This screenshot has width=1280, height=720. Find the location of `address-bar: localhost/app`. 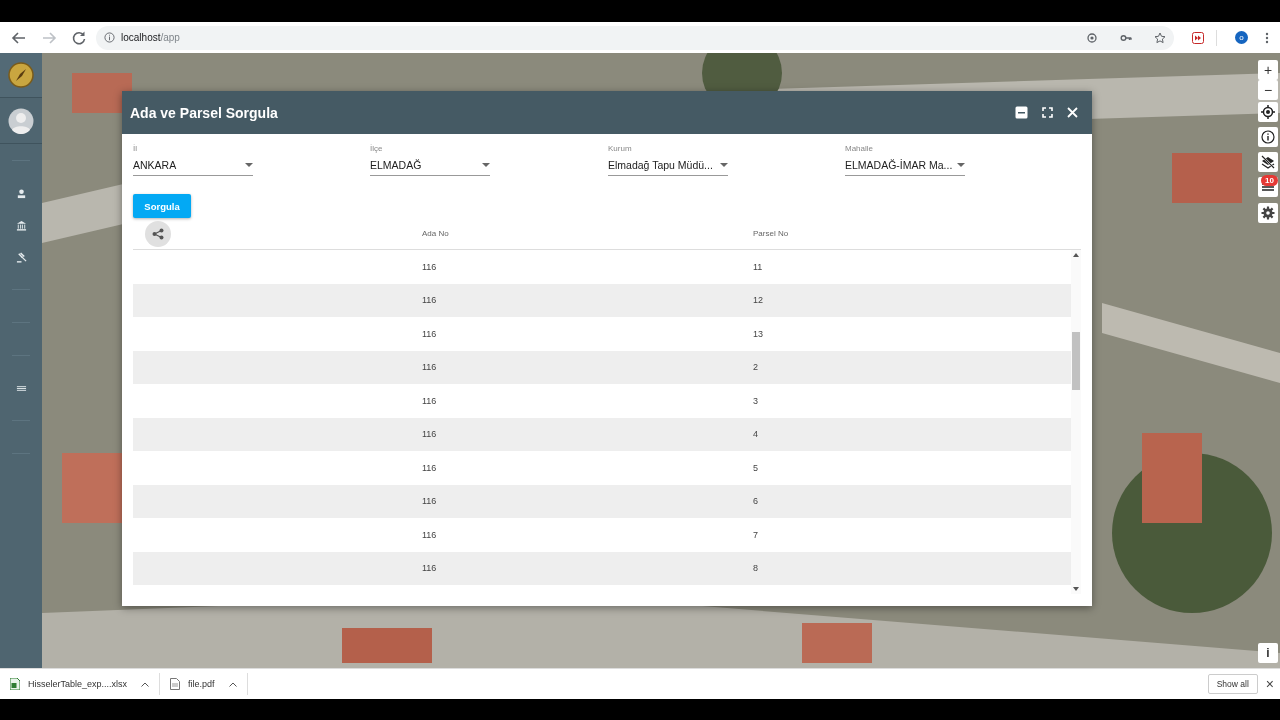

address-bar: localhost/app is located at coordinates (635, 37).